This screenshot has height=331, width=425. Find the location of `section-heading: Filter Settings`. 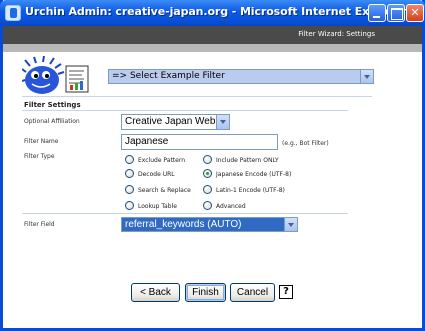

section-heading: Filter Settings is located at coordinates (52, 105).